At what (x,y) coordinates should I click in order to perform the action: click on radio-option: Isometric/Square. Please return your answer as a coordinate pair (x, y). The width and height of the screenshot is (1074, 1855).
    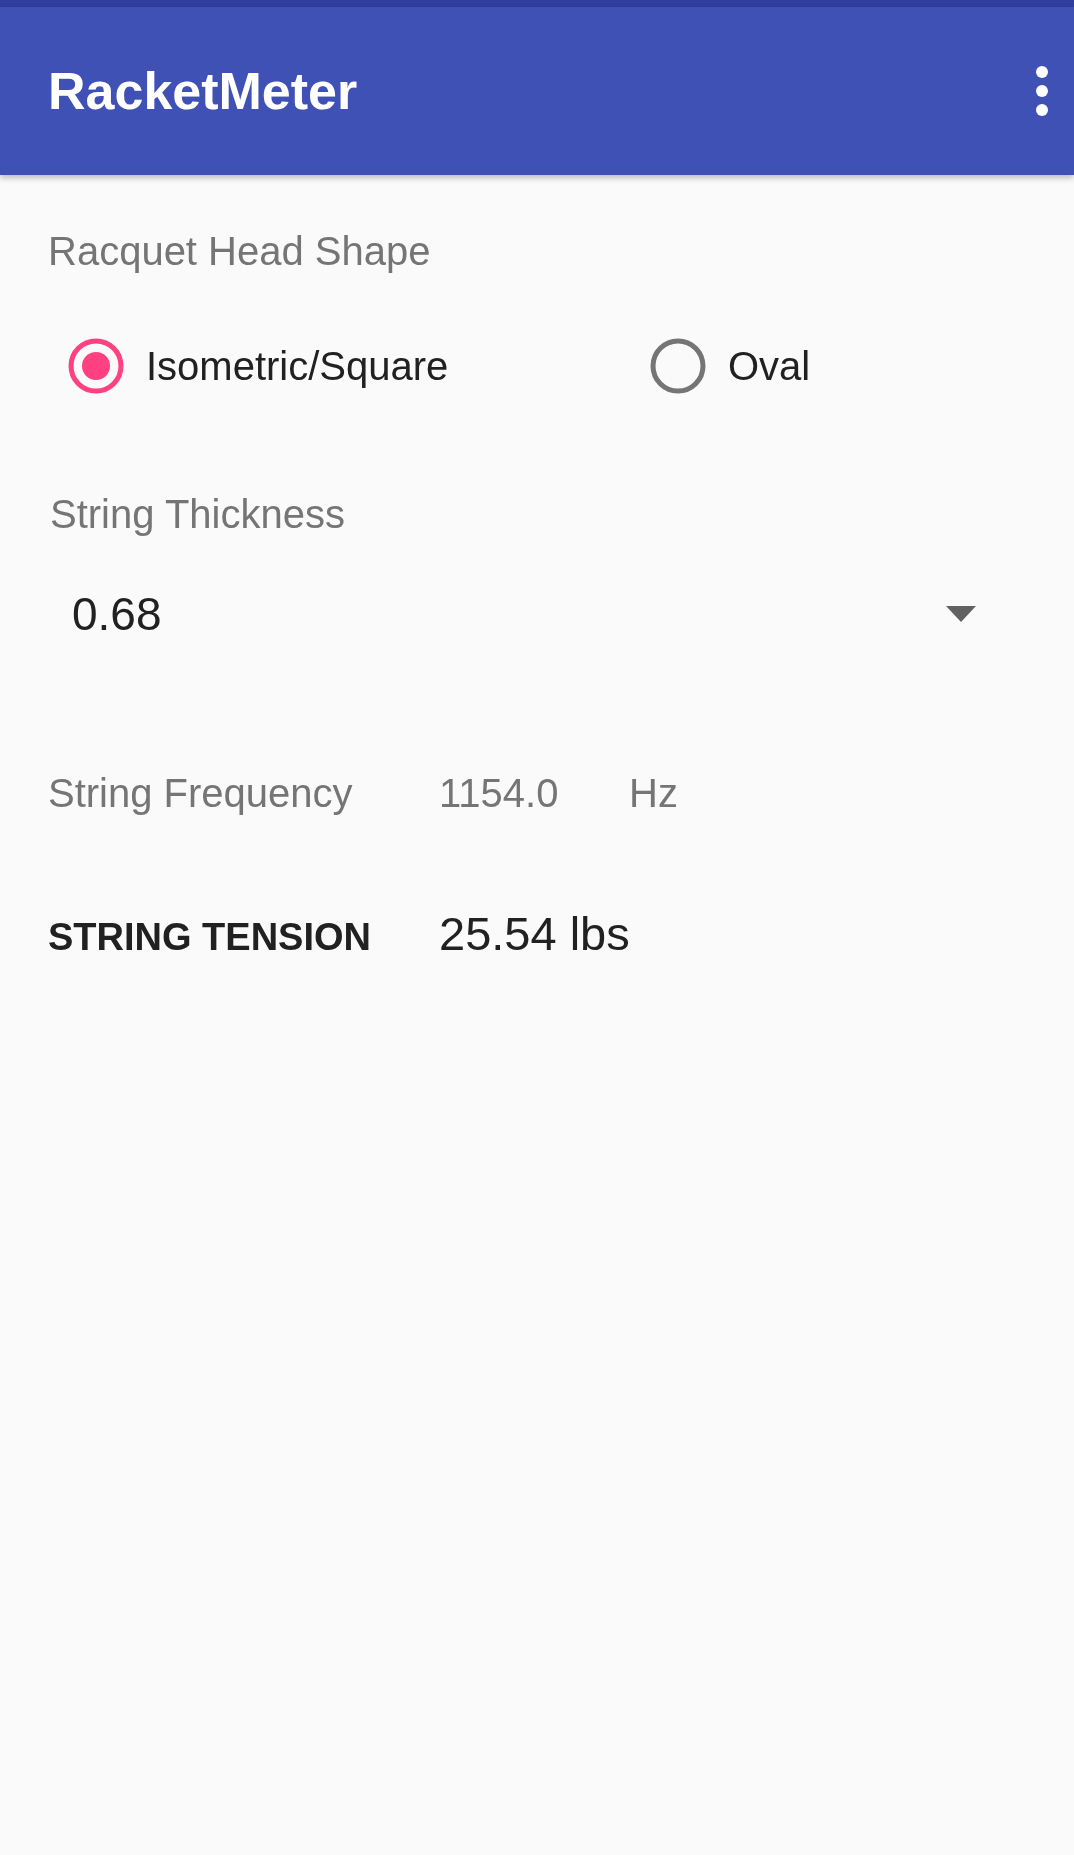
    Looking at the image, I should click on (357, 366).